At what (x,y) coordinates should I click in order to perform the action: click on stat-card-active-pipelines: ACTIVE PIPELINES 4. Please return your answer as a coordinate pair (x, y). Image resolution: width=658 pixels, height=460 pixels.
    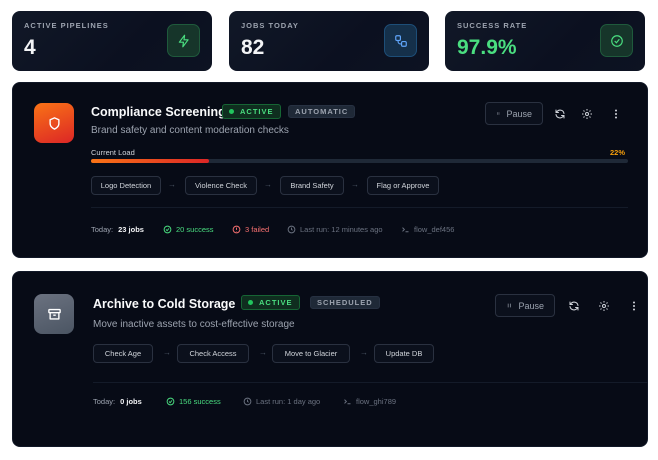
    Looking at the image, I should click on (112, 41).